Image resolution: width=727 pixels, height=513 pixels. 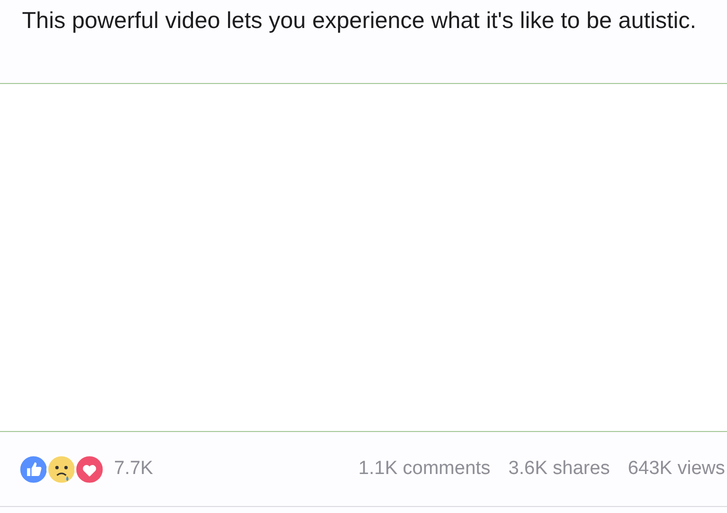 I want to click on stat-link: 1.1K comments, so click(x=424, y=469).